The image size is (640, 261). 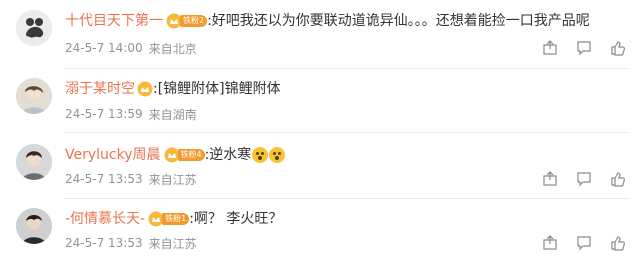 What do you see at coordinates (104, 48) in the screenshot?
I see `comment-date: 24-5-7 14:00` at bounding box center [104, 48].